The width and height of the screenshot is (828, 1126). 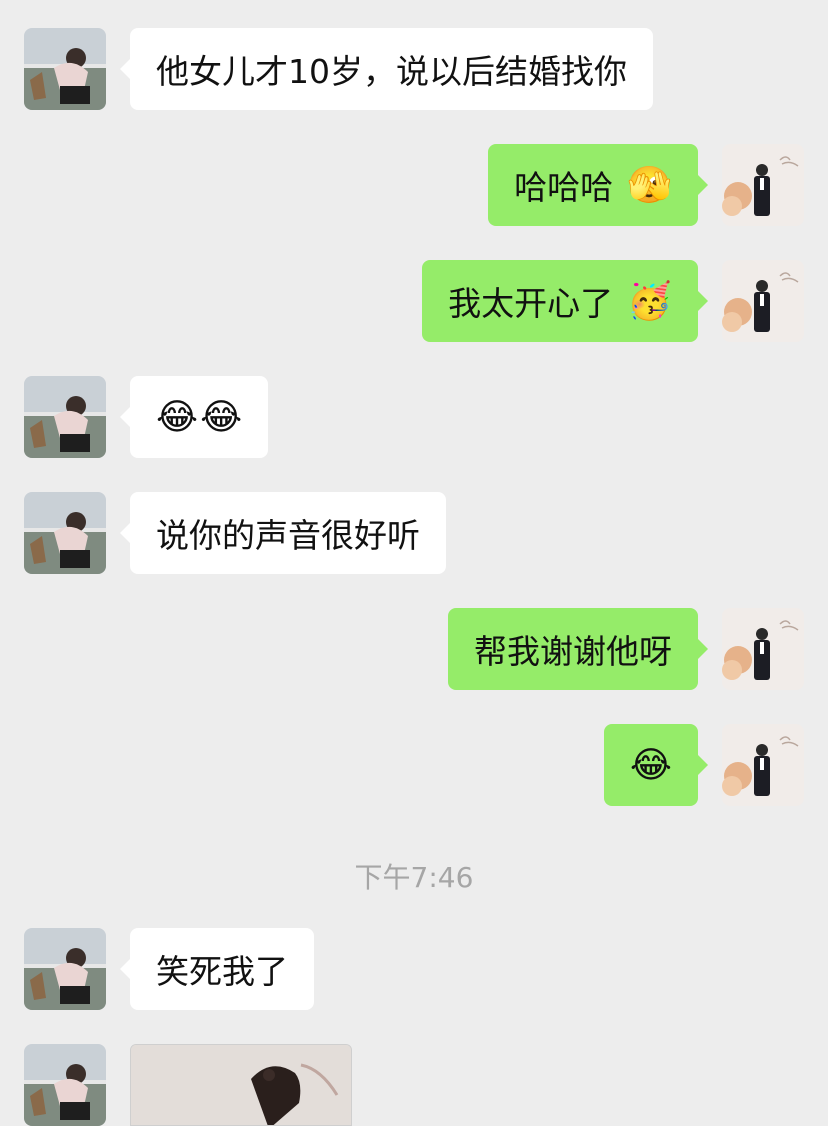 I want to click on message-text: 帮我谢谢他呀, so click(x=573, y=651).